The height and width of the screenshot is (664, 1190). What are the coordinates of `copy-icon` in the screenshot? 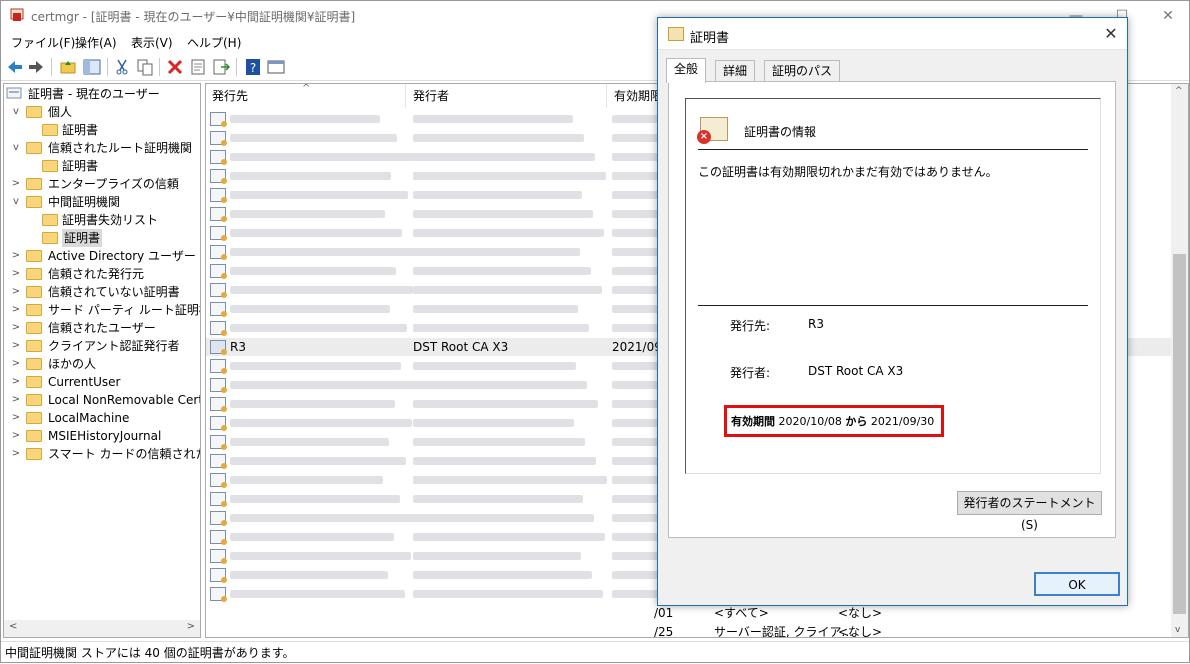 It's located at (145, 67).